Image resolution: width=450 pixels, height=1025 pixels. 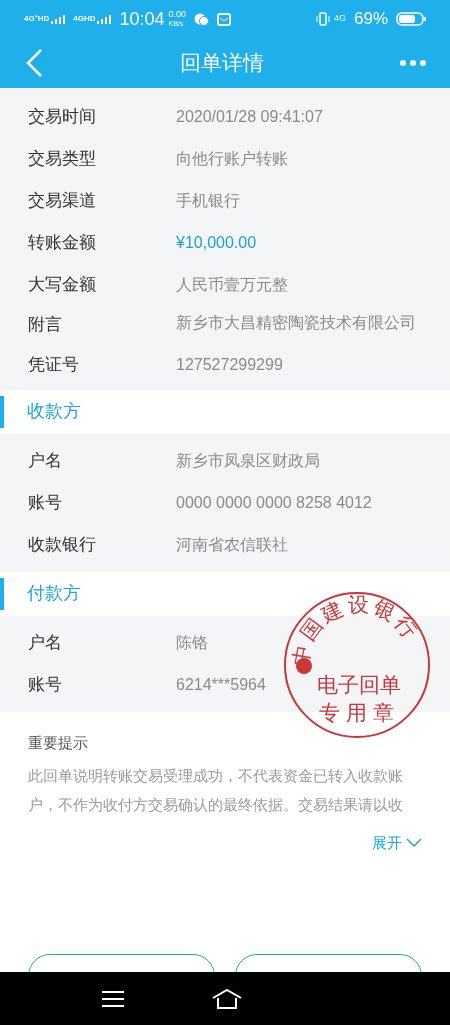 What do you see at coordinates (227, 998) in the screenshot?
I see `home-icon` at bounding box center [227, 998].